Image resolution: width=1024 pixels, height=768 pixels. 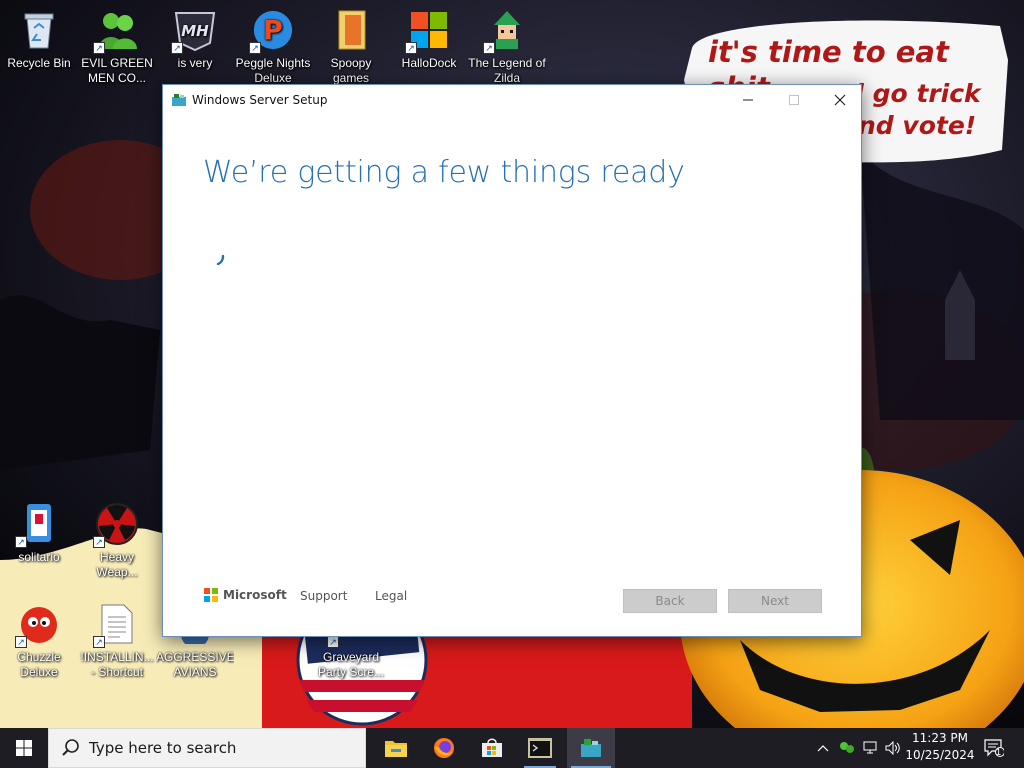 I want to click on clock-date: 10/25/2024, so click(x=940, y=755).